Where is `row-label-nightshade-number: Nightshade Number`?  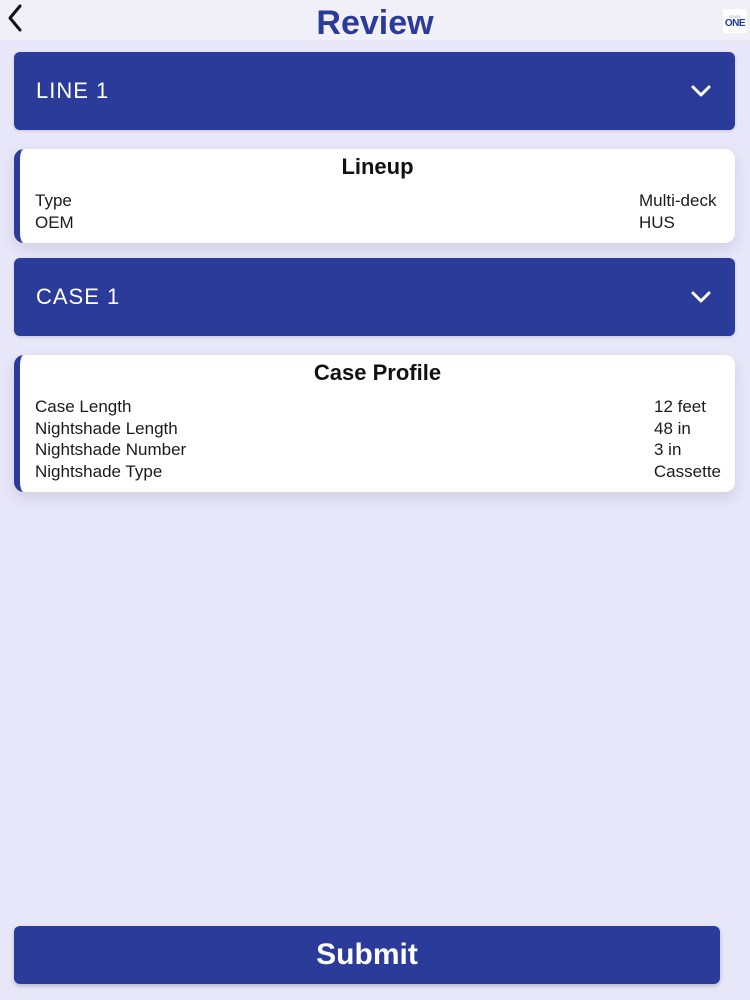 row-label-nightshade-number: Nightshade Number is located at coordinates (111, 449).